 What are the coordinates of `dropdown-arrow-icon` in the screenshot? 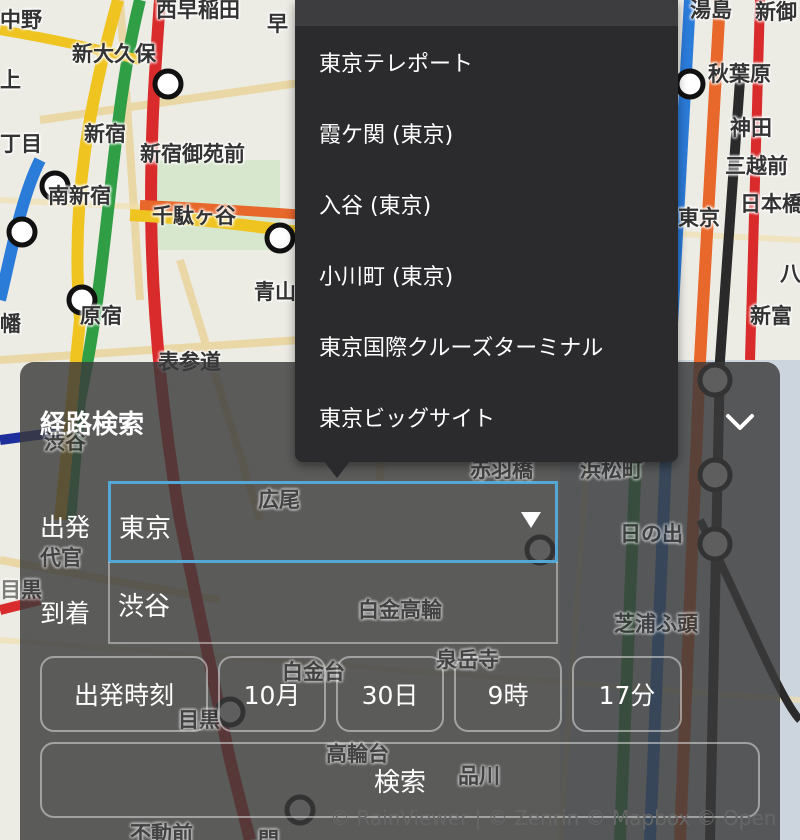 It's located at (531, 520).